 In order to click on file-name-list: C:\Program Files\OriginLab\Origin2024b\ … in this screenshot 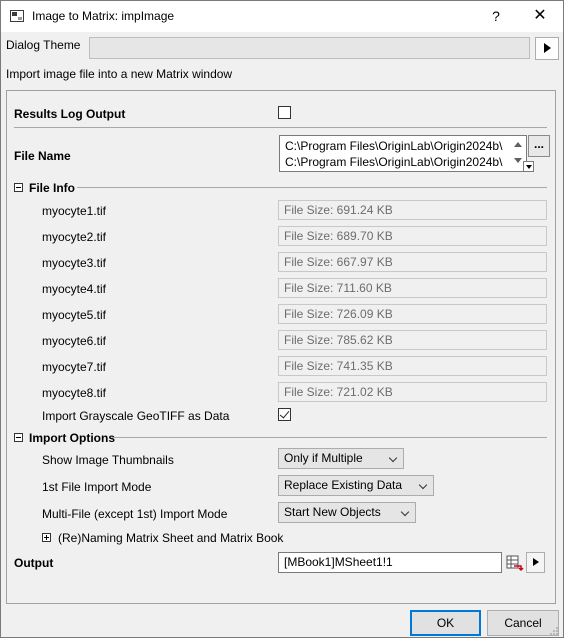, I will do `click(403, 153)`.